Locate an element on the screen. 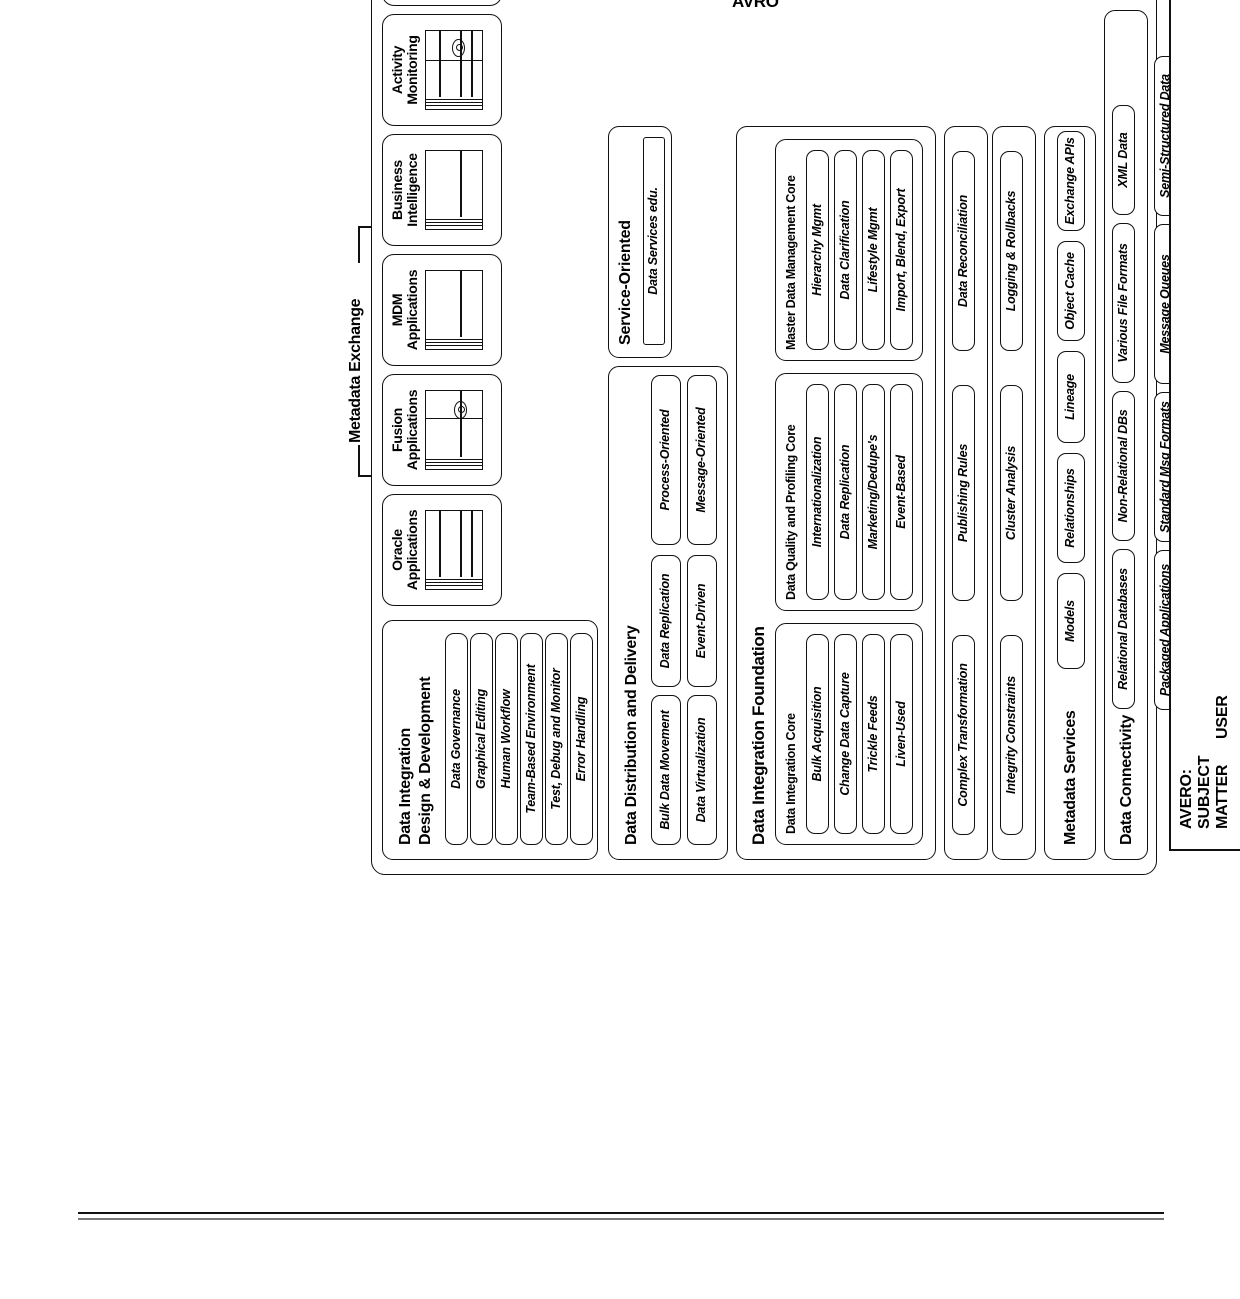  dqp-item-label: Internationalization is located at coordinates (816, 492).